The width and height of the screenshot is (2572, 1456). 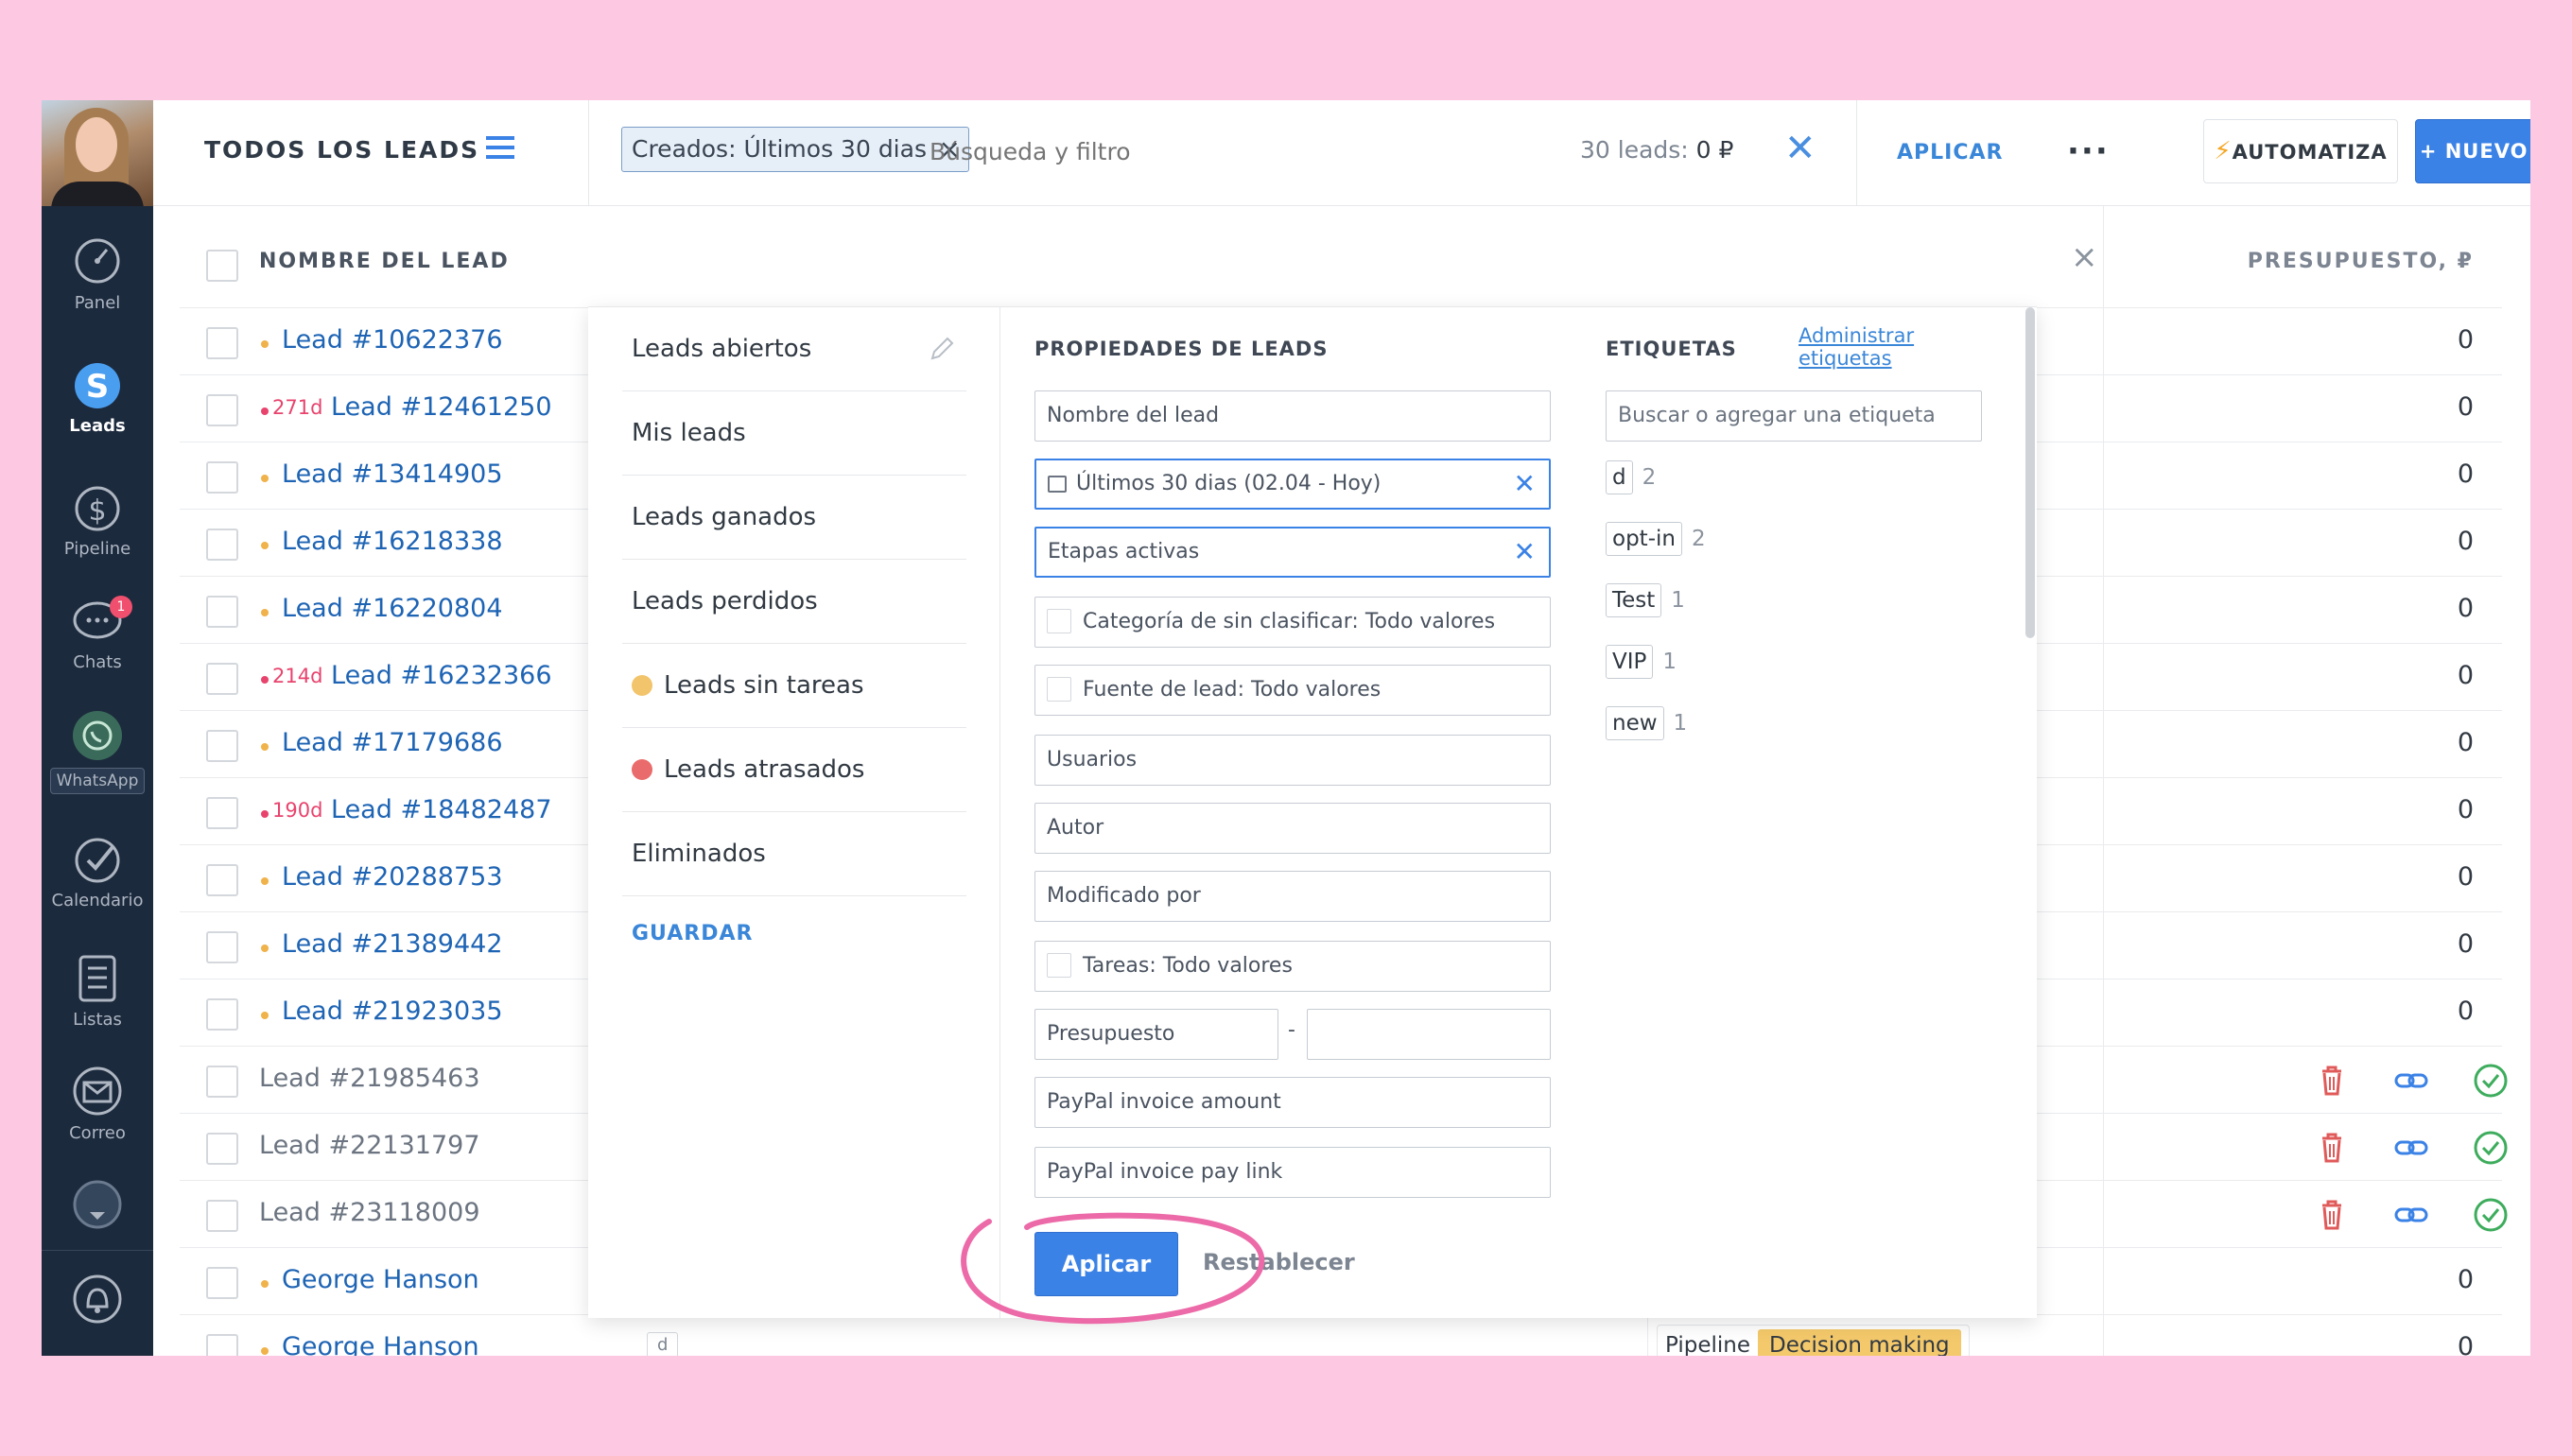 I want to click on category-checkbox, so click(x=1059, y=621).